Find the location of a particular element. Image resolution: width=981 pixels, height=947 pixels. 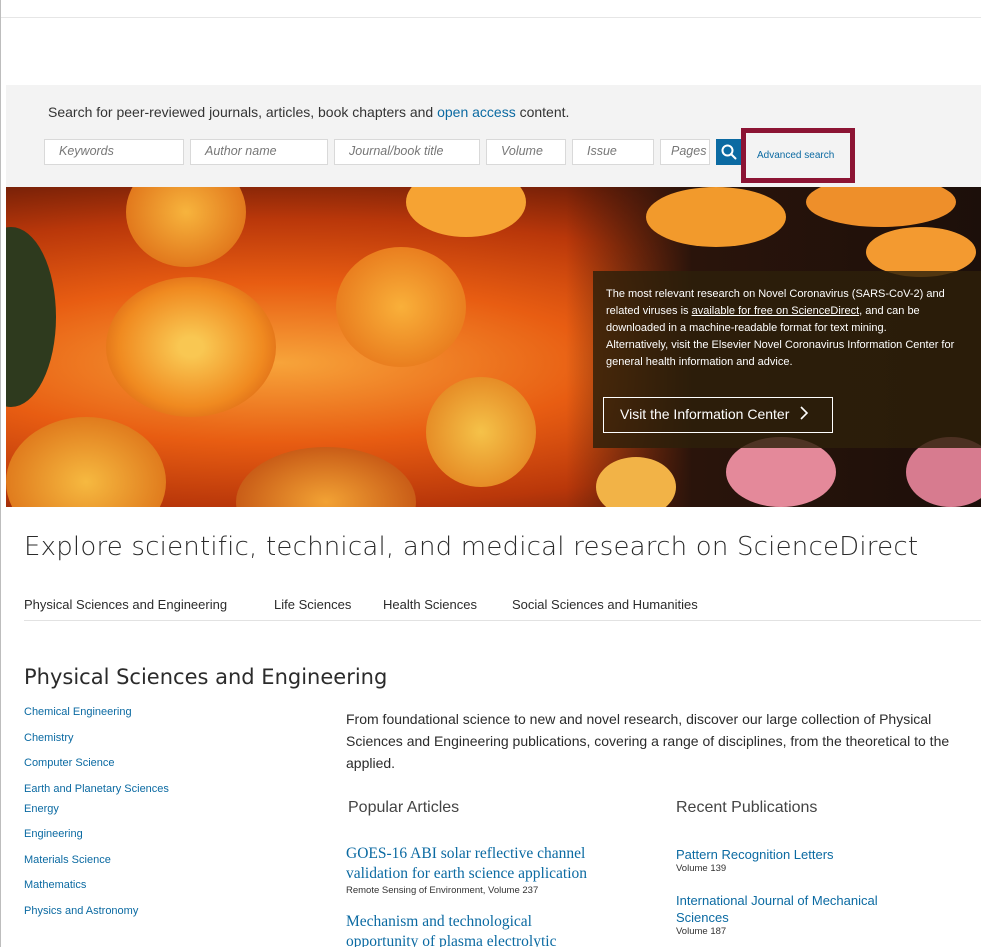

open-access-link: open access is located at coordinates (476, 112).